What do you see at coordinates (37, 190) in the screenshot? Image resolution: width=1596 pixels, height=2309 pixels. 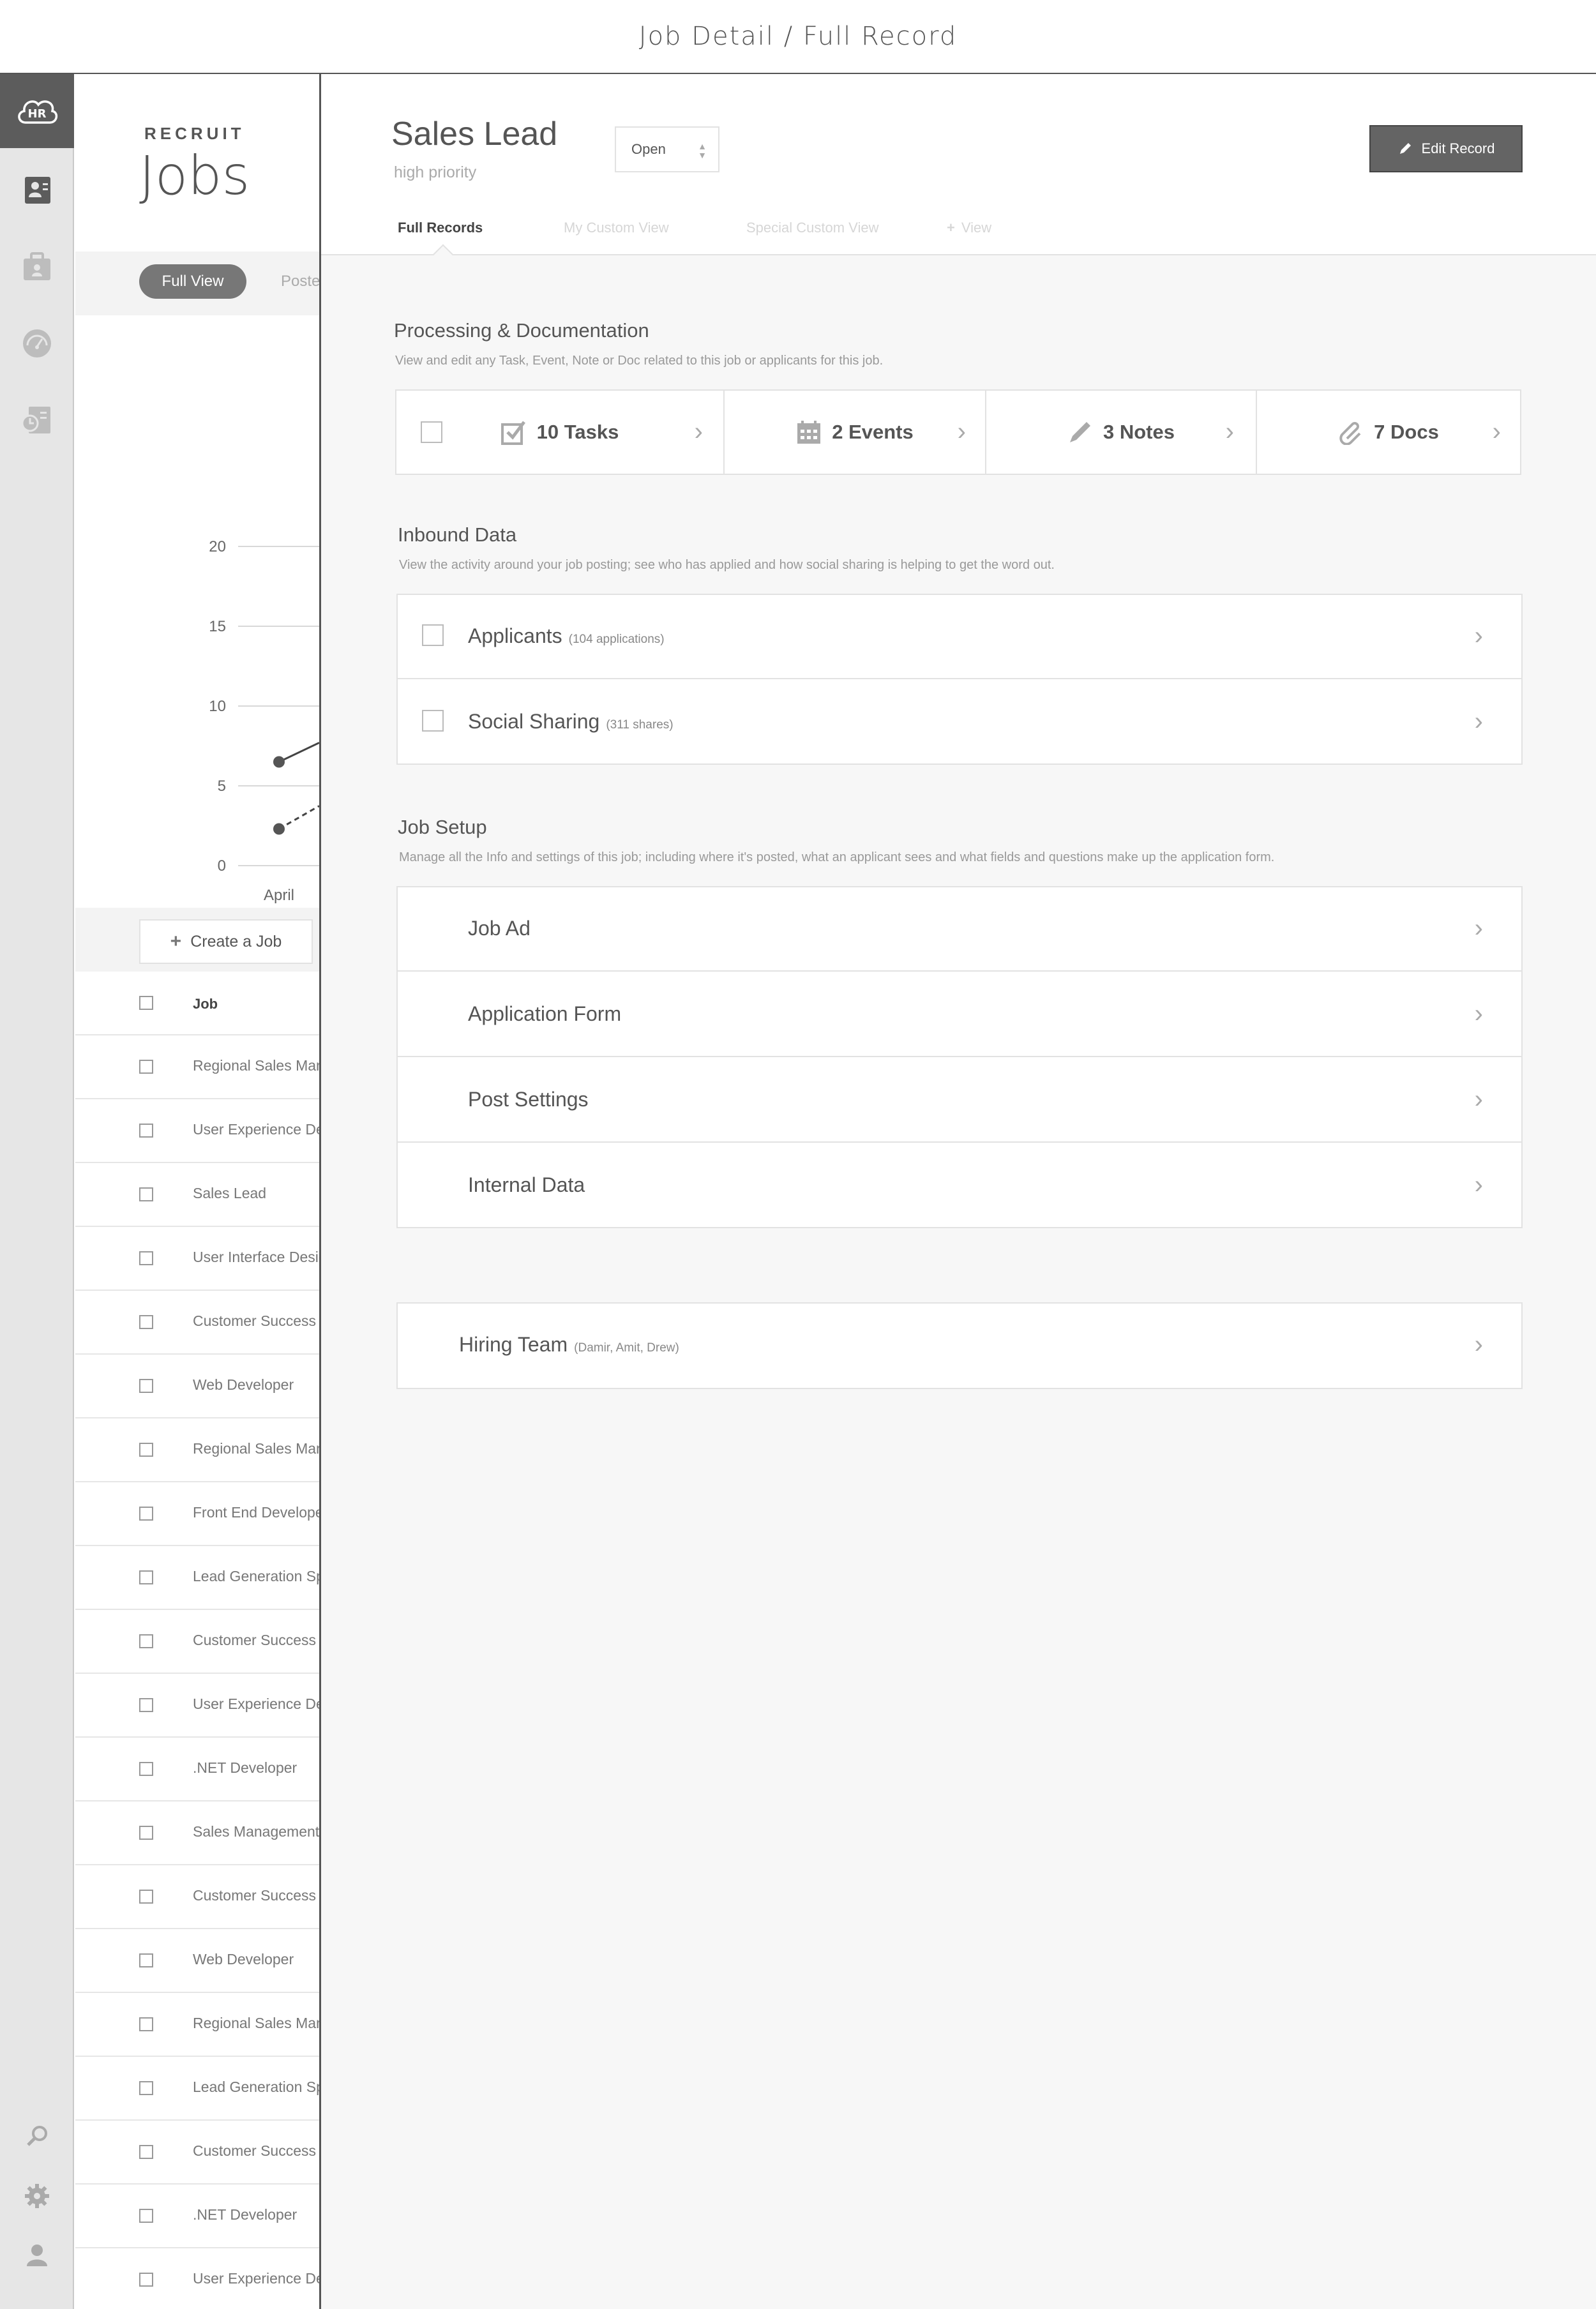 I see `candidates-icon` at bounding box center [37, 190].